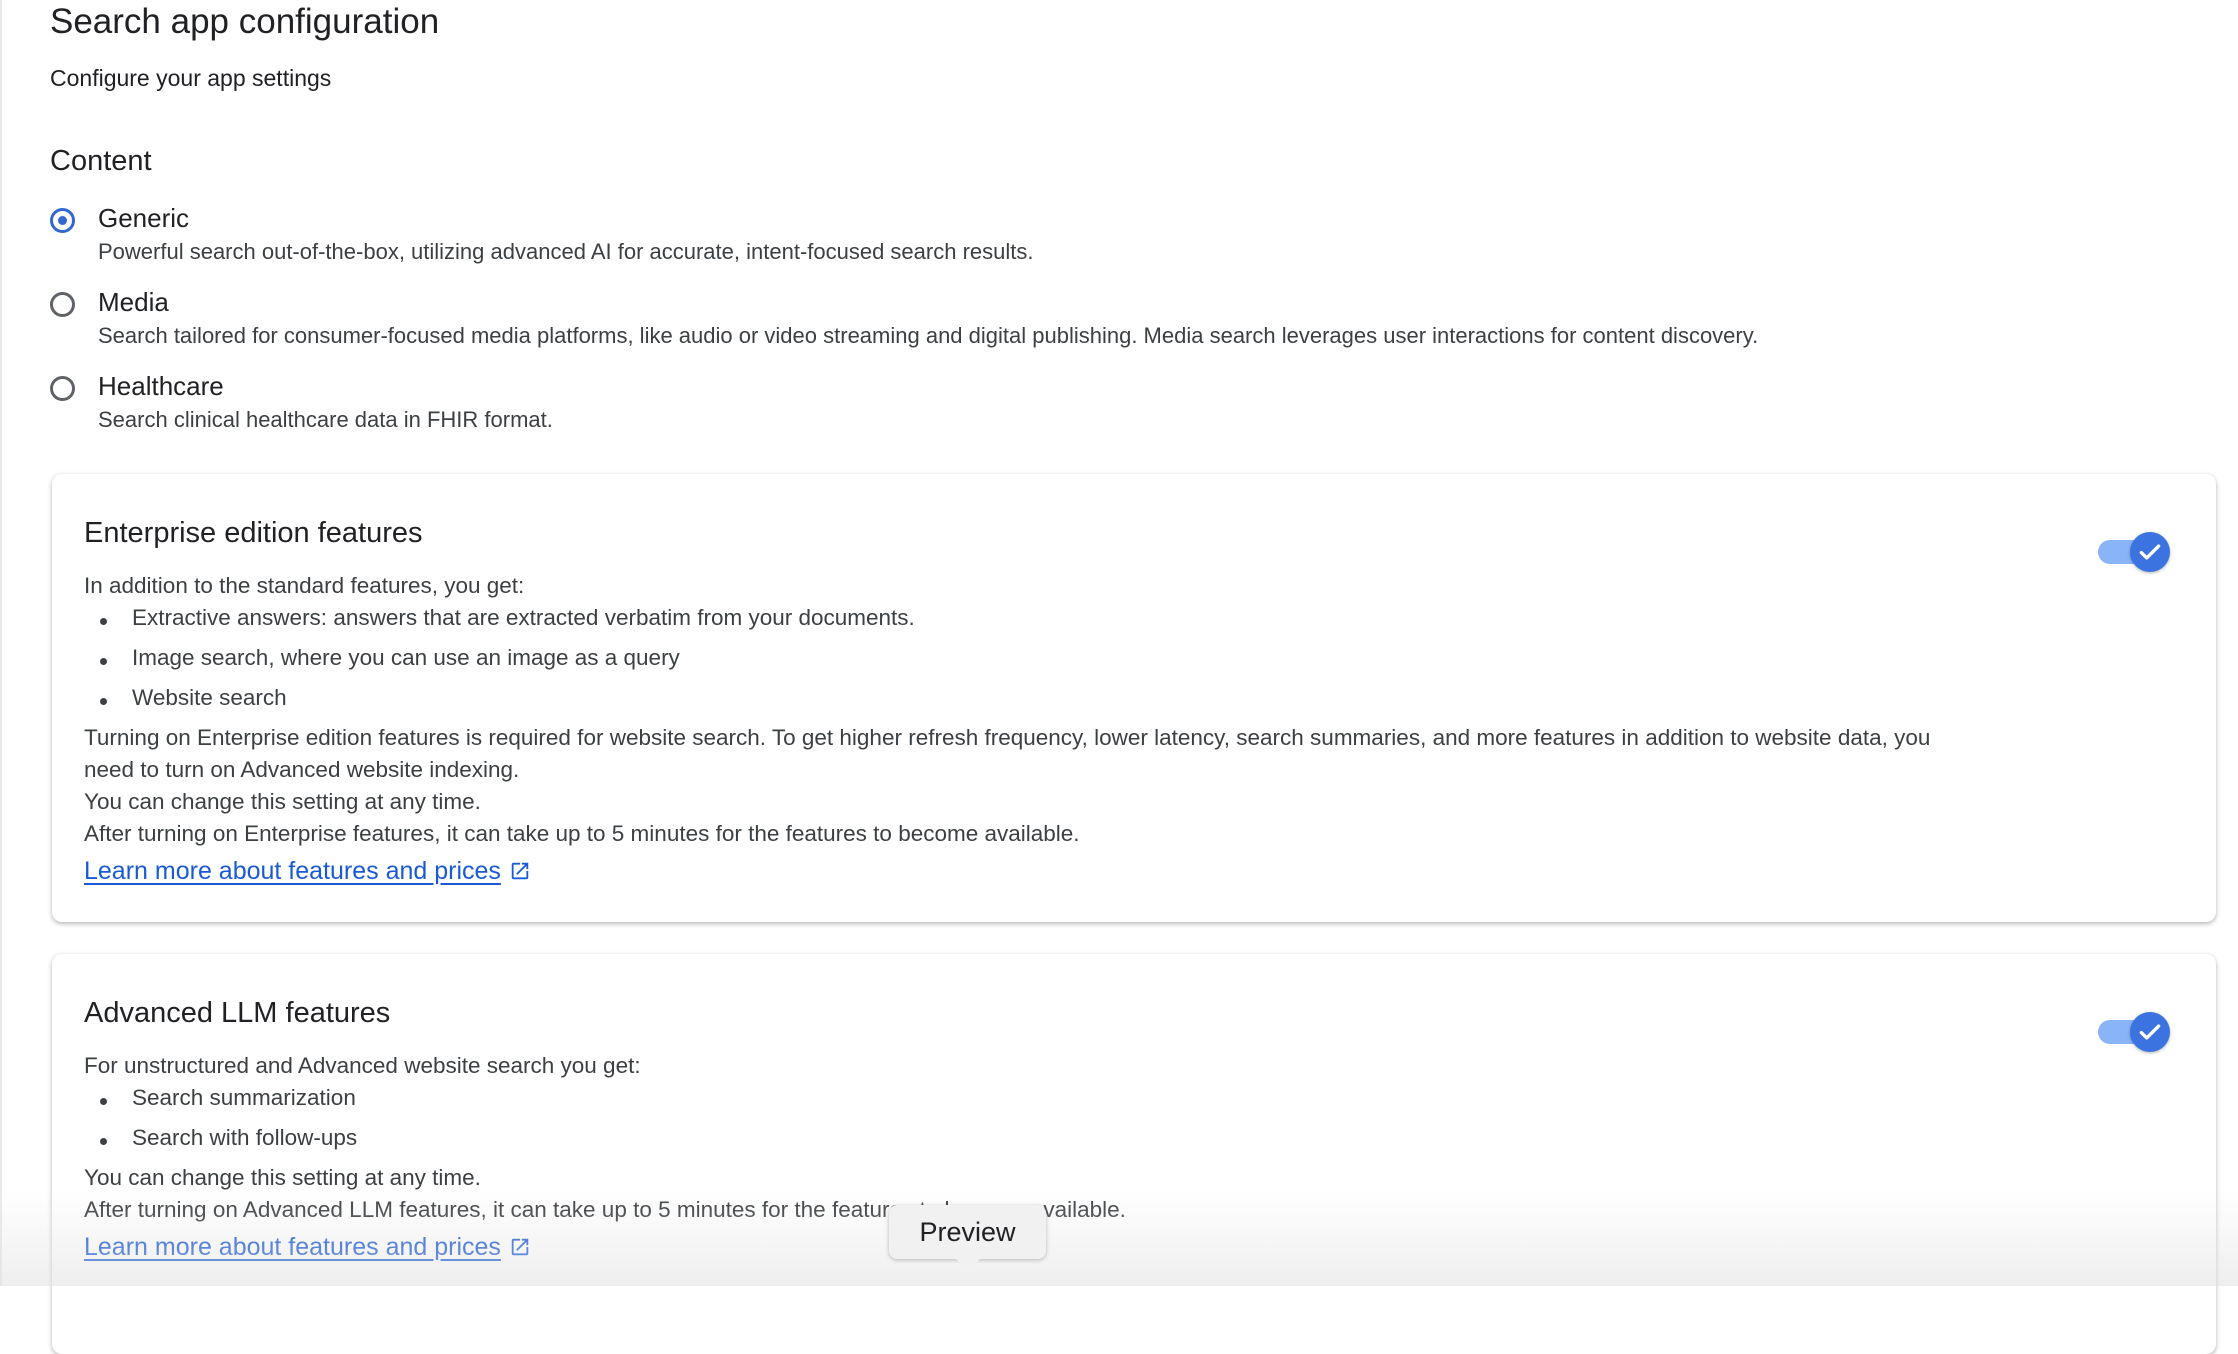 The height and width of the screenshot is (1354, 2238). I want to click on left-divider, so click(1, 643).